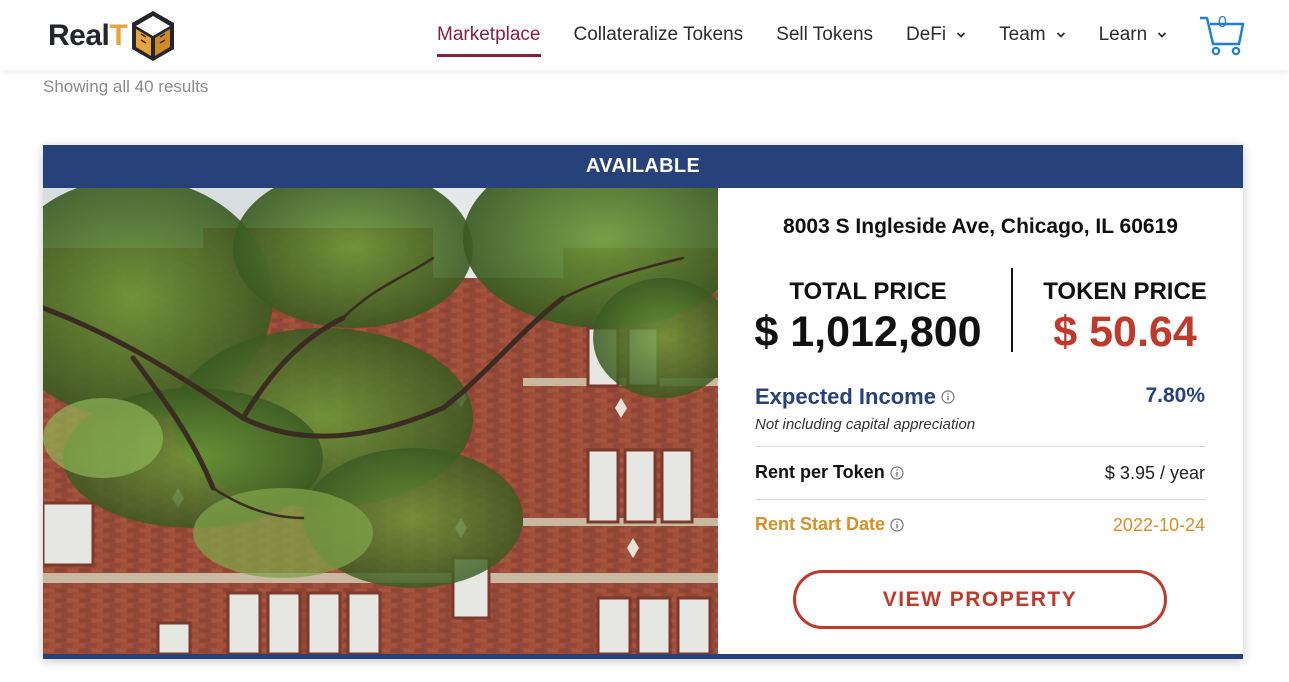 Image resolution: width=1289 pixels, height=682 pixels. What do you see at coordinates (1123, 34) in the screenshot?
I see `nav-label: Learn` at bounding box center [1123, 34].